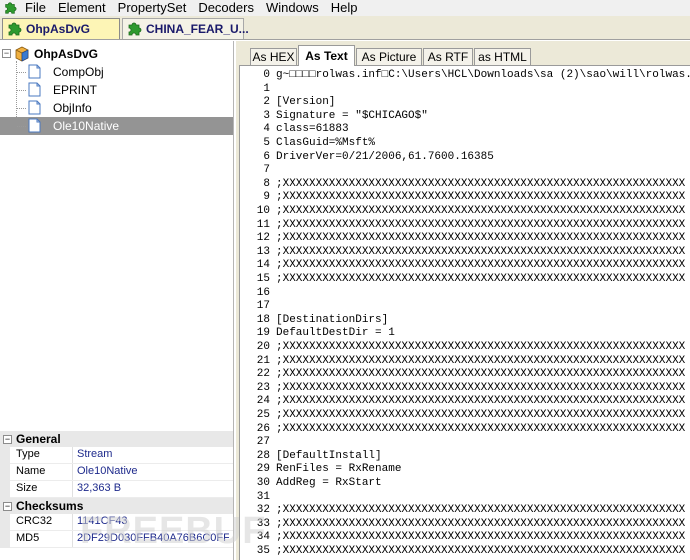 The width and height of the screenshot is (690, 560). Describe the element at coordinates (263, 387) in the screenshot. I see `line-number: 23` at that location.